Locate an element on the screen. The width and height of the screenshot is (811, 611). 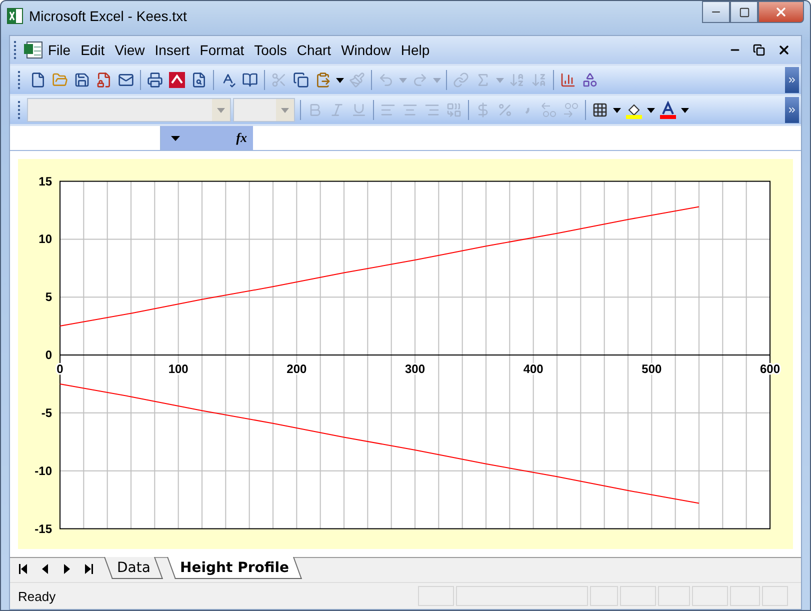
align-right-icon is located at coordinates (432, 110).